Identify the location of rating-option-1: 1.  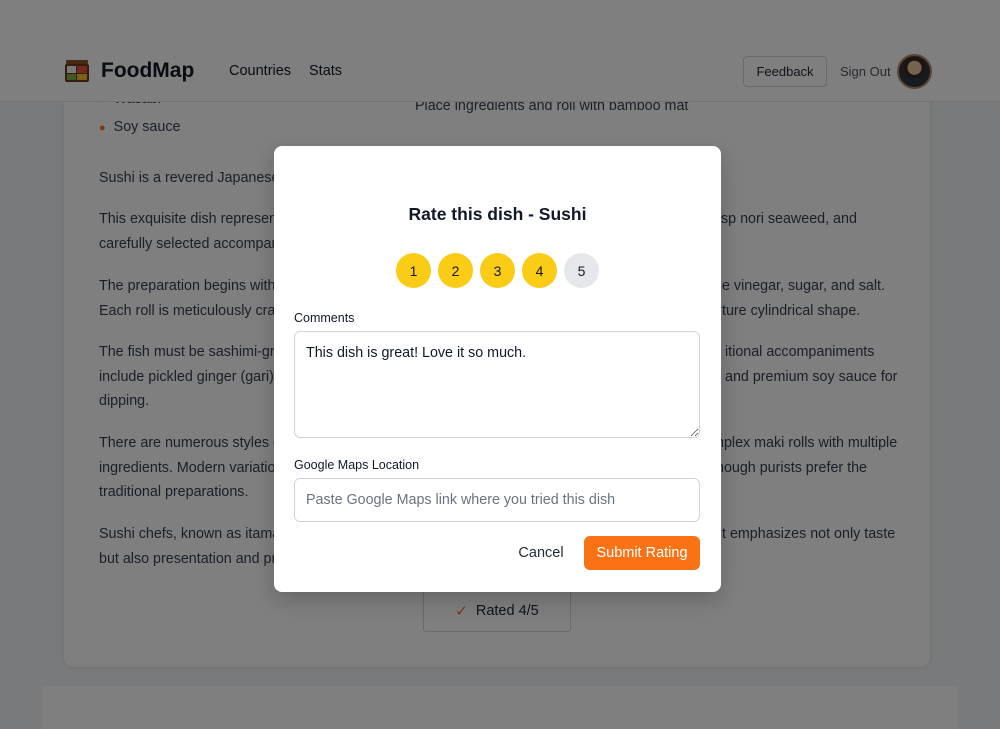
(413, 270).